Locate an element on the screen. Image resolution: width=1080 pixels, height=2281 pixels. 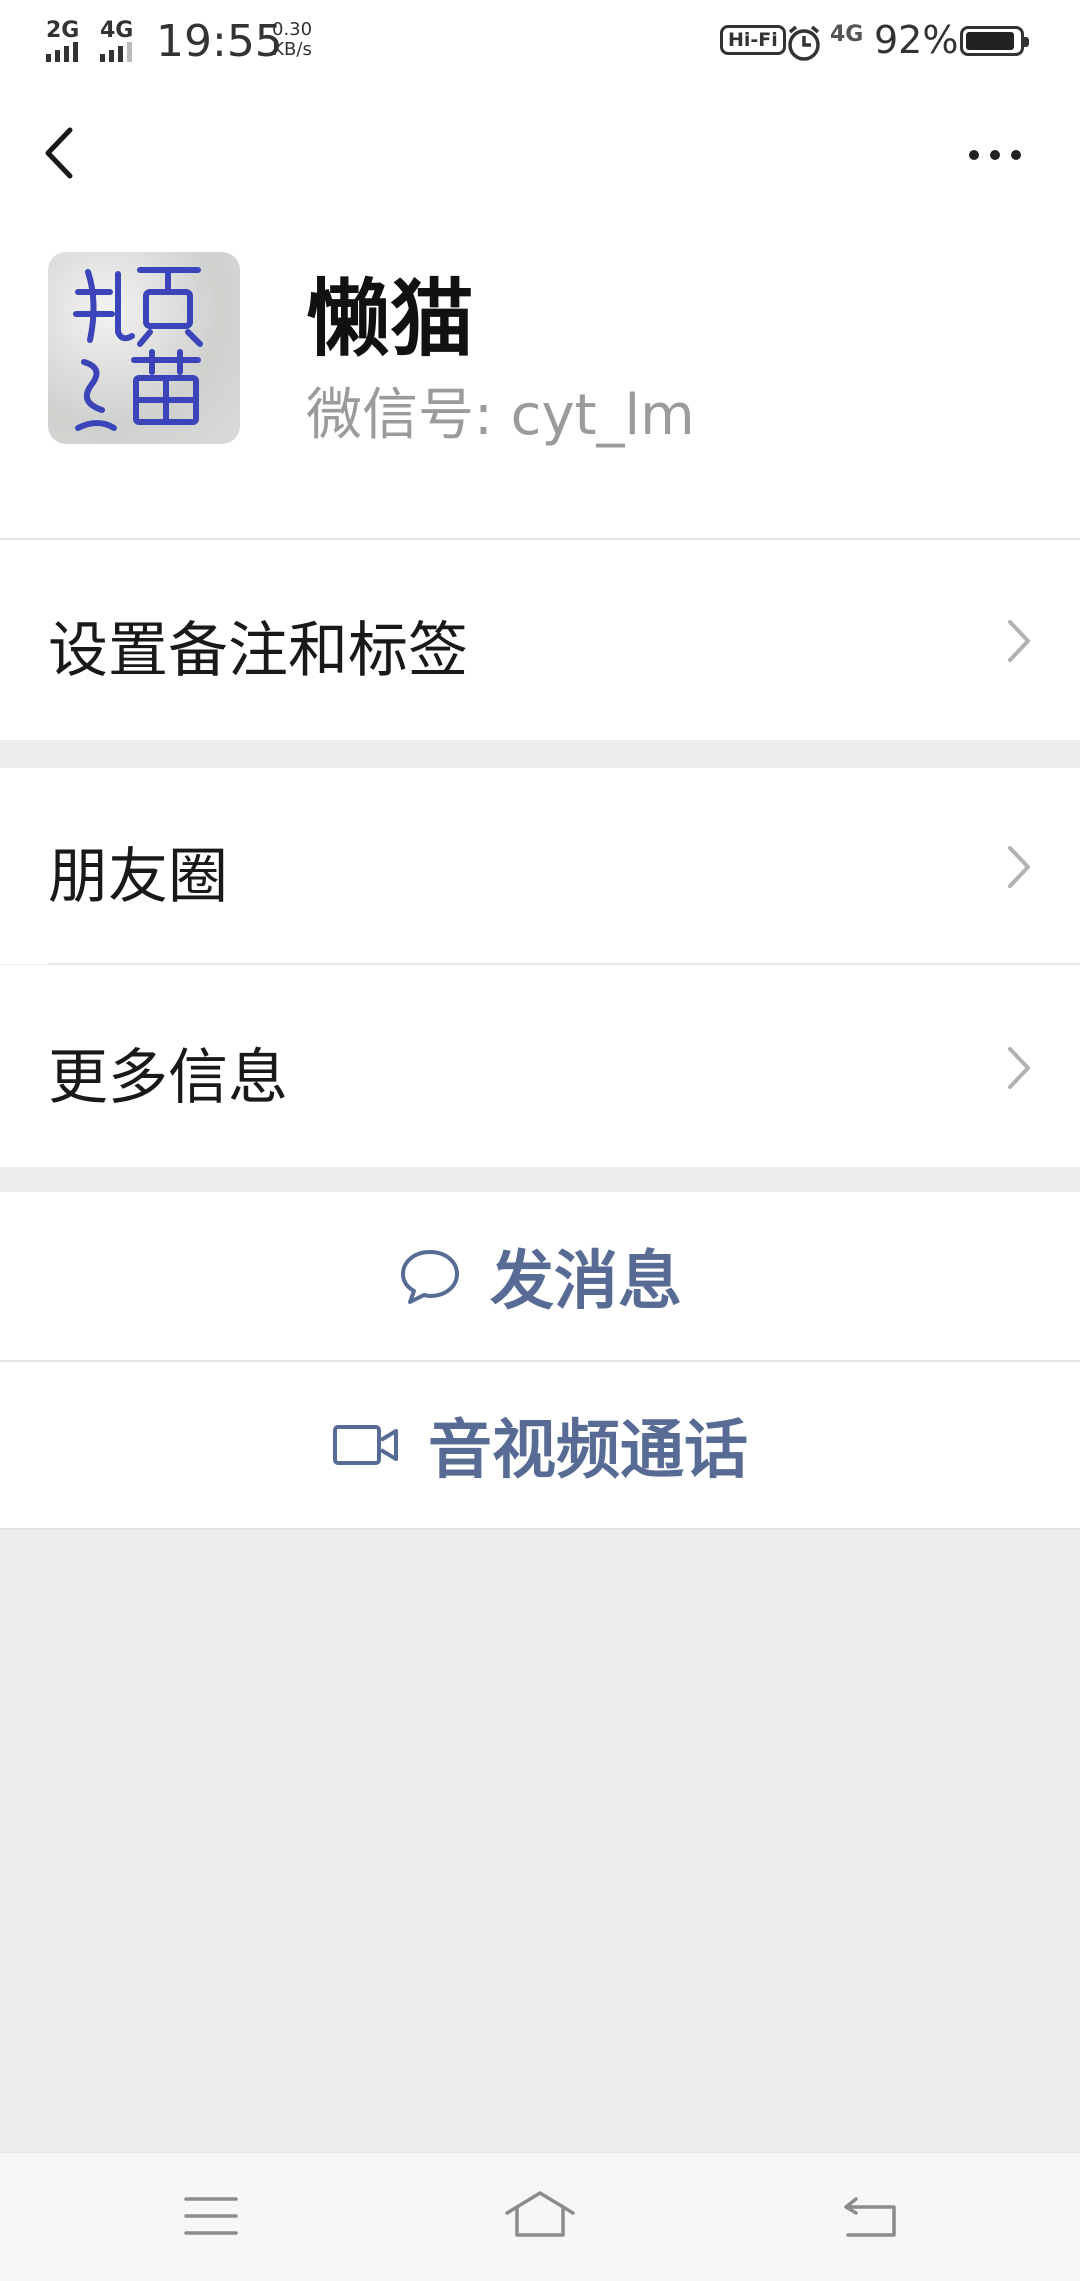
battery-fill is located at coordinates (990, 41).